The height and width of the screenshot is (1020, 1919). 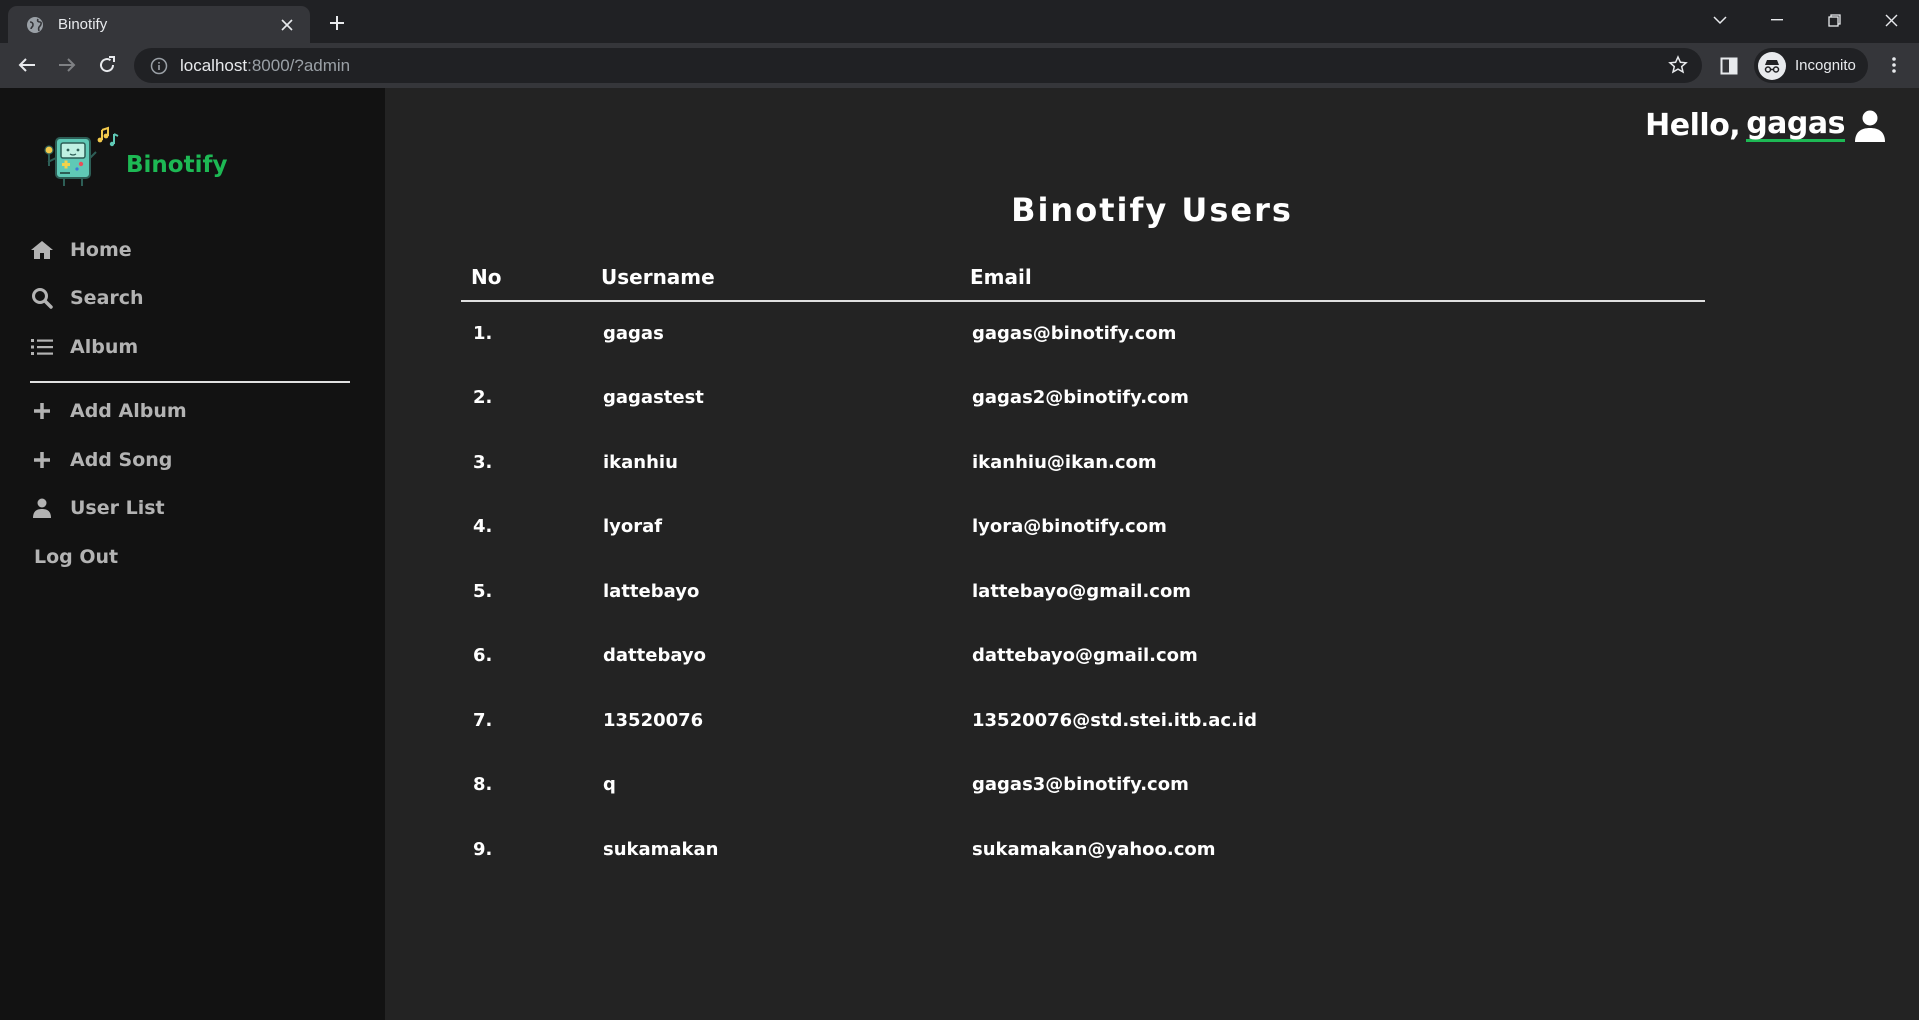 I want to click on nav-search: Search, so click(x=87, y=298).